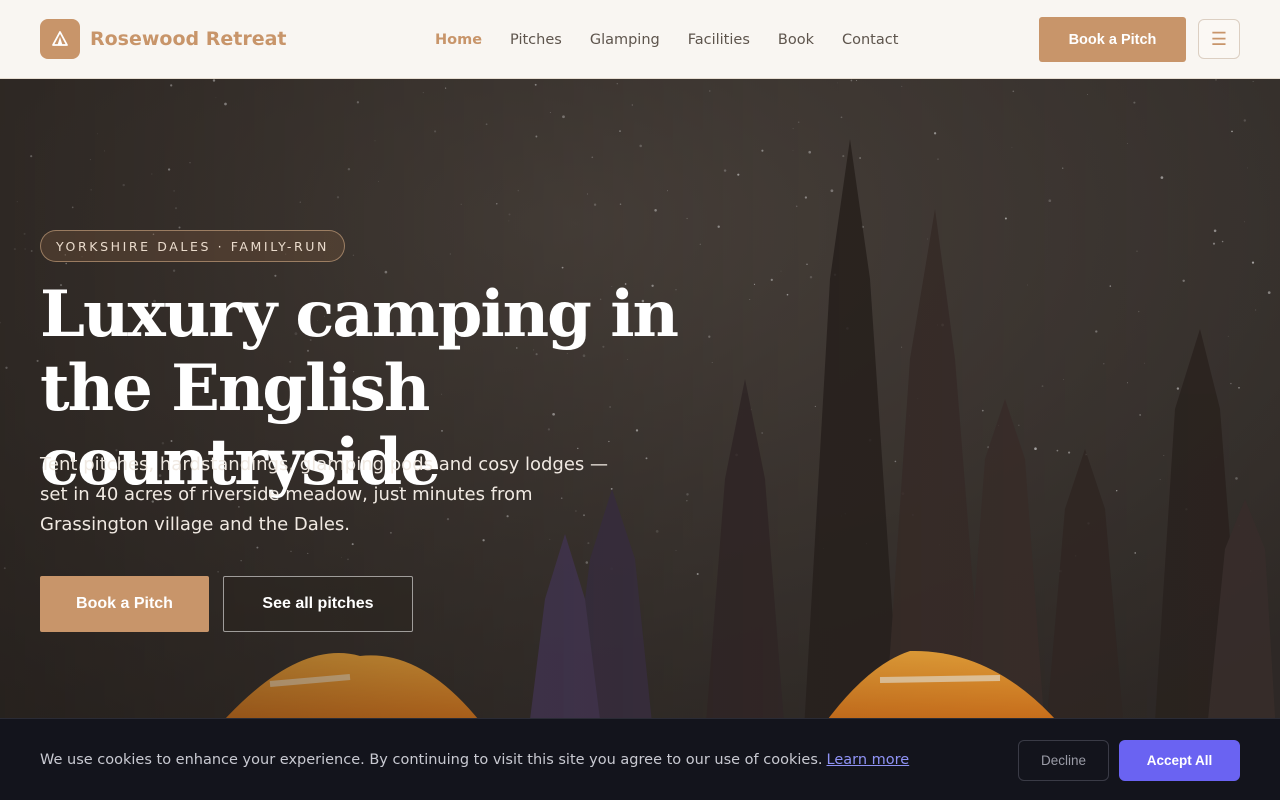 This screenshot has width=1280, height=800. What do you see at coordinates (1219, 39) in the screenshot?
I see `menu-icon: ☰` at bounding box center [1219, 39].